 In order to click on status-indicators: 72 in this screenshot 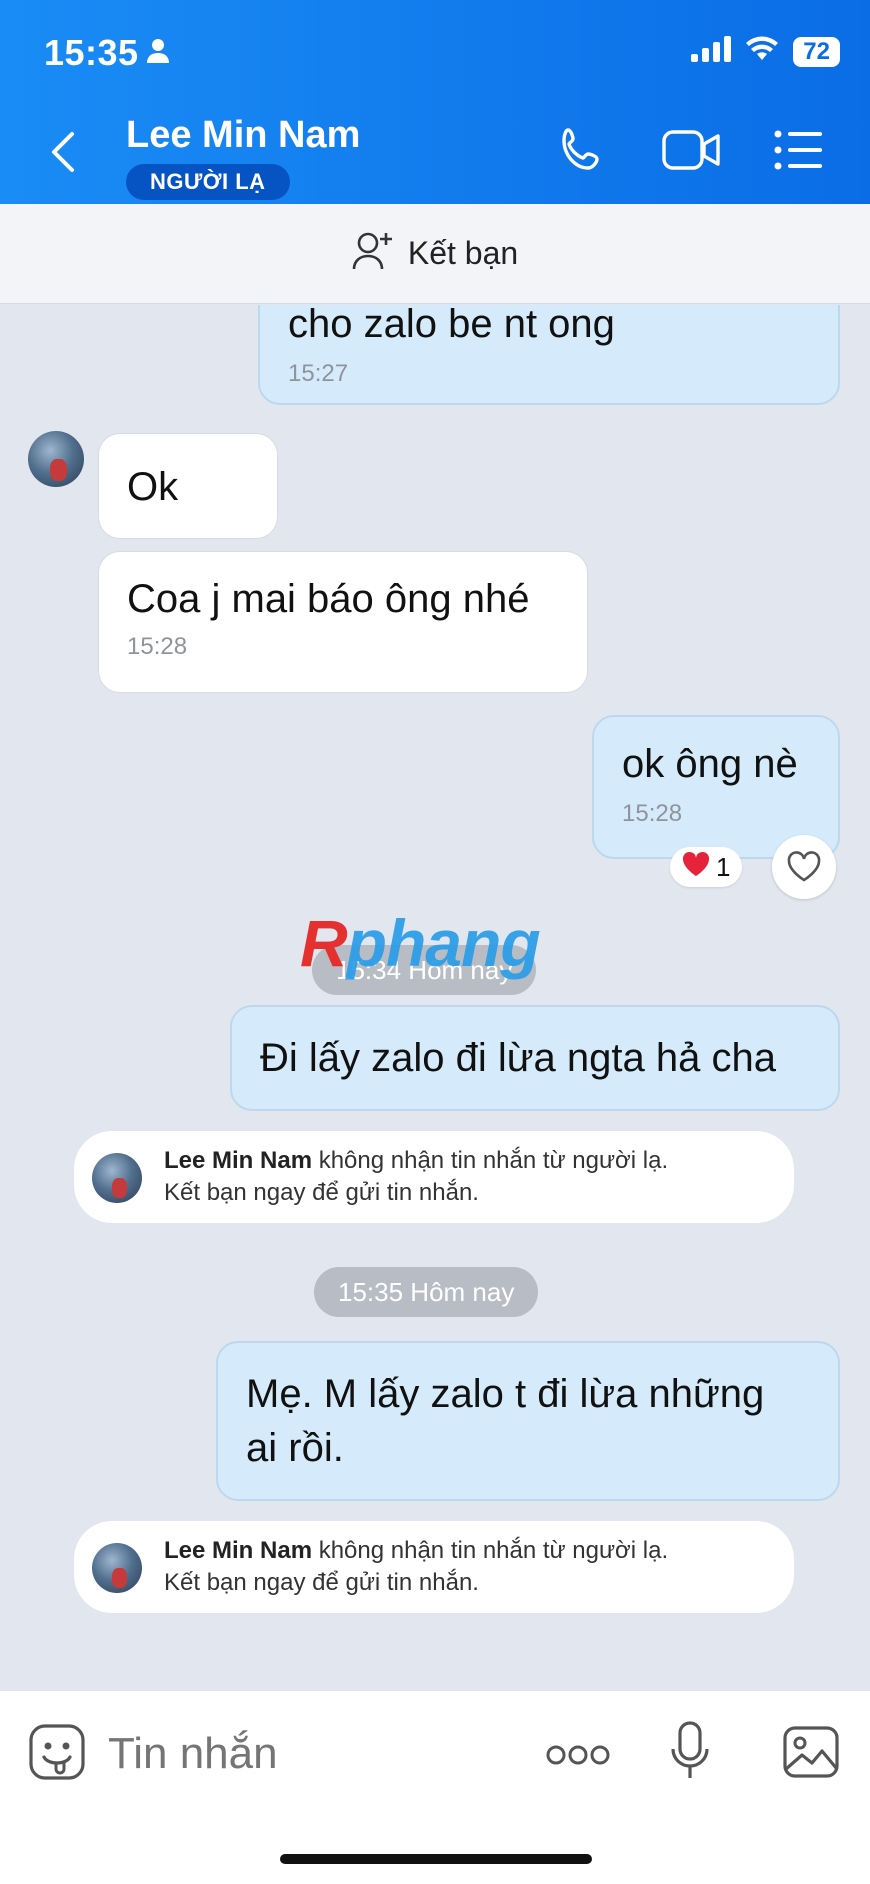, I will do `click(765, 51)`.